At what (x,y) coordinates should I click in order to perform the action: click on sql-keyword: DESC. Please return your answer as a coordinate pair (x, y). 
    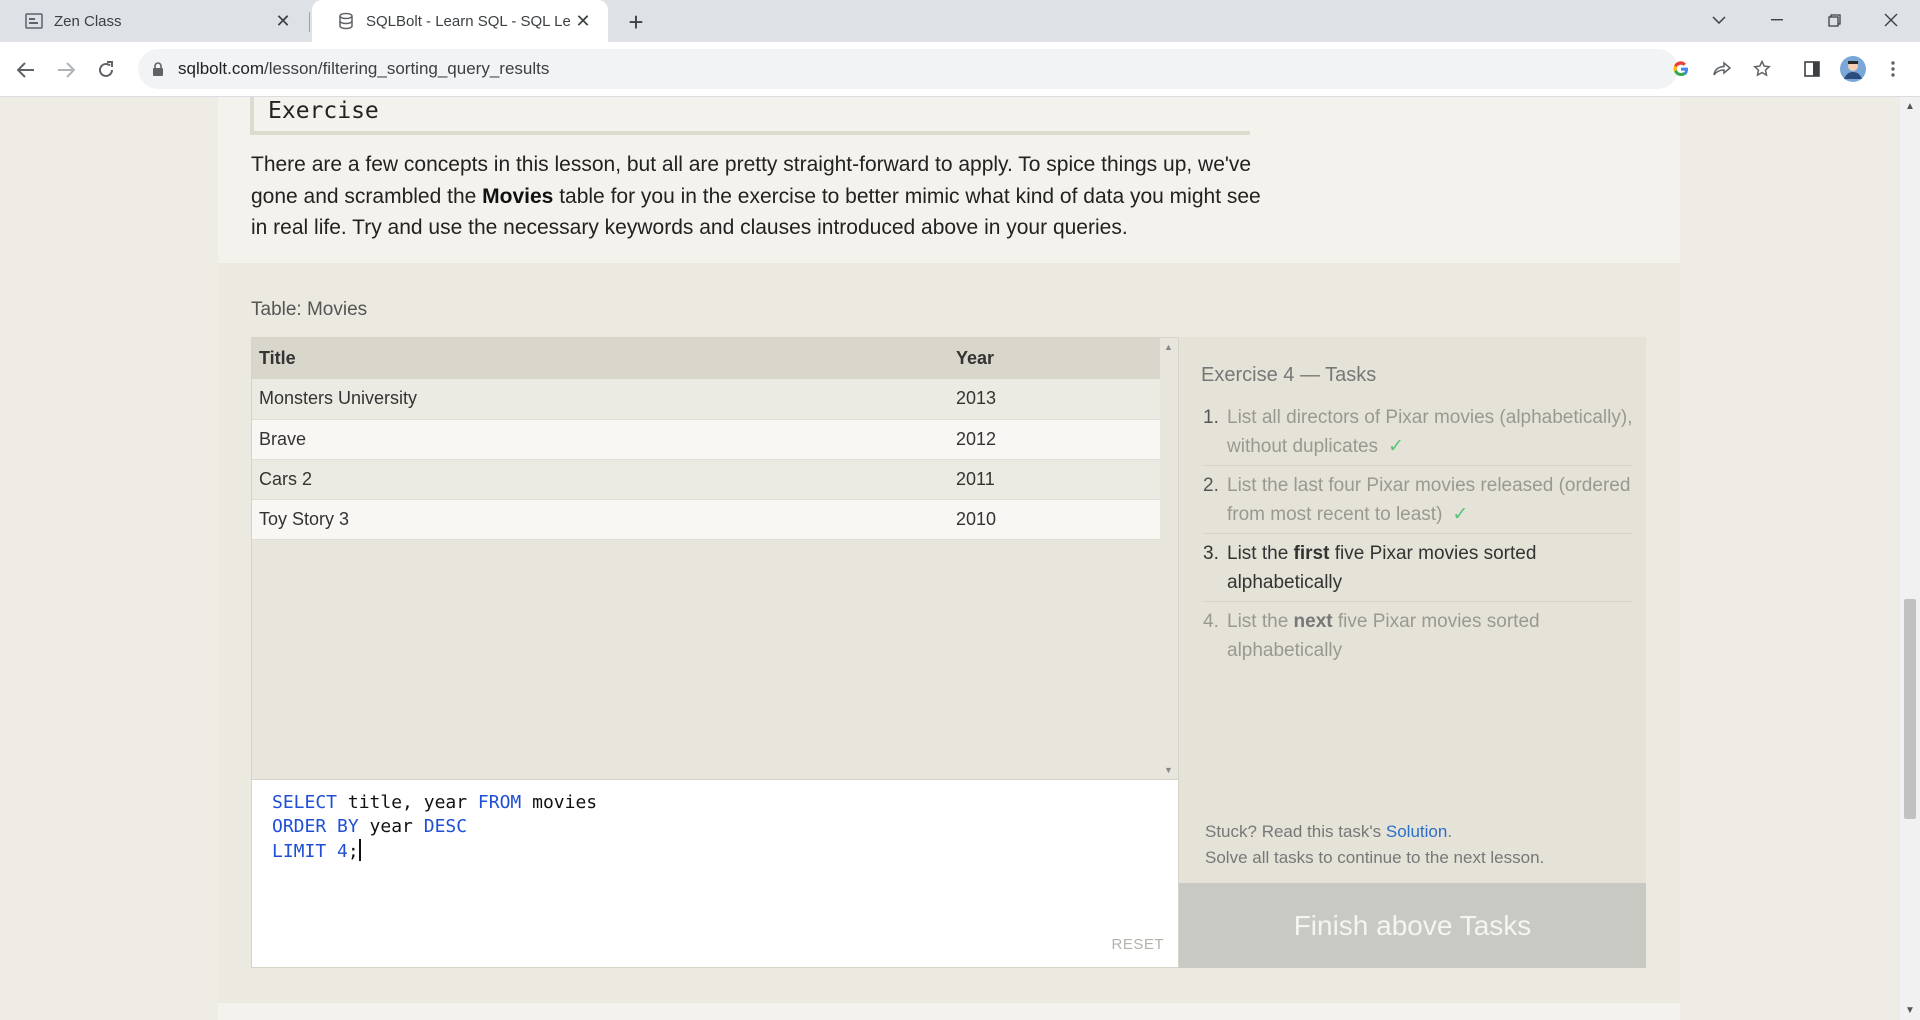
    Looking at the image, I should click on (445, 826).